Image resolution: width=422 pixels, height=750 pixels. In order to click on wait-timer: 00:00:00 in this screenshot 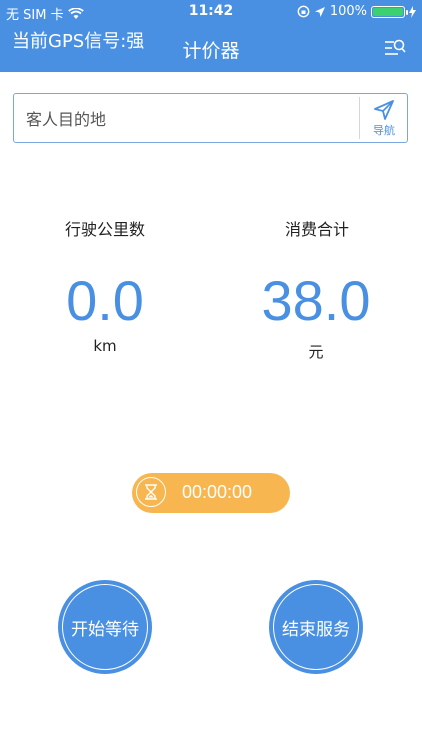, I will do `click(211, 493)`.